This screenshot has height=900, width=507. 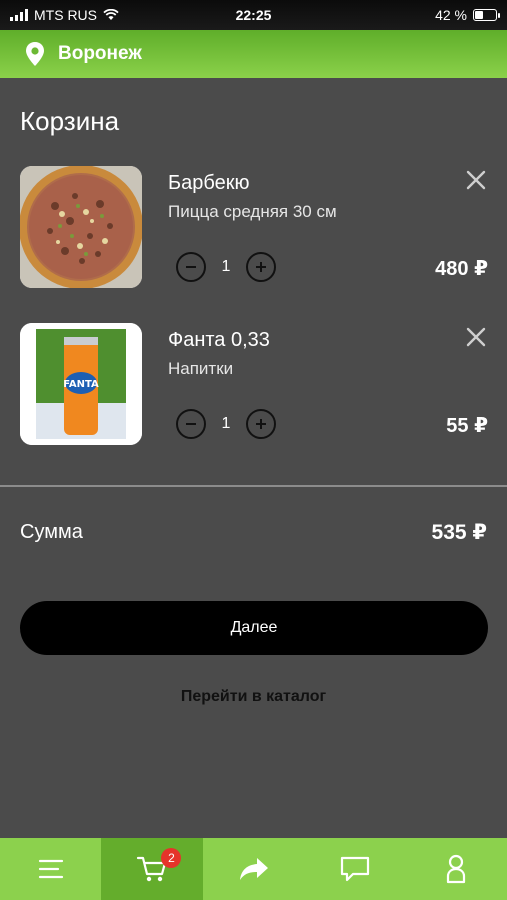 I want to click on tab-menu, so click(x=50, y=869).